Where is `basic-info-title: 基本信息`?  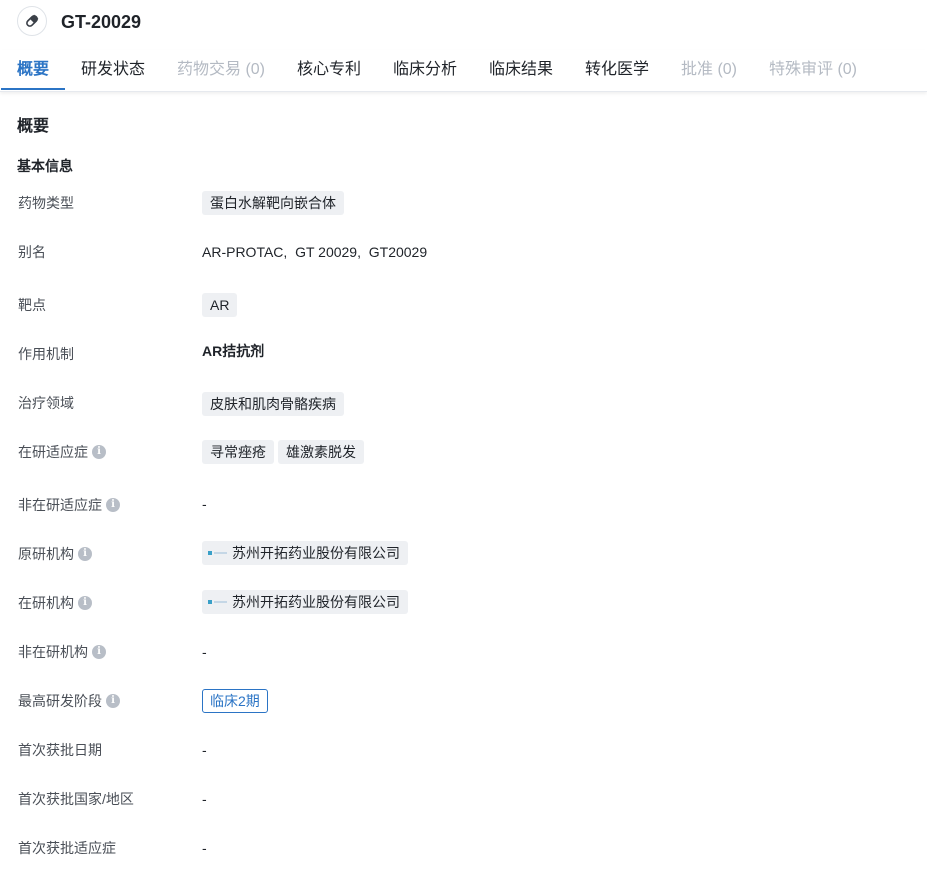 basic-info-title: 基本信息 is located at coordinates (45, 166).